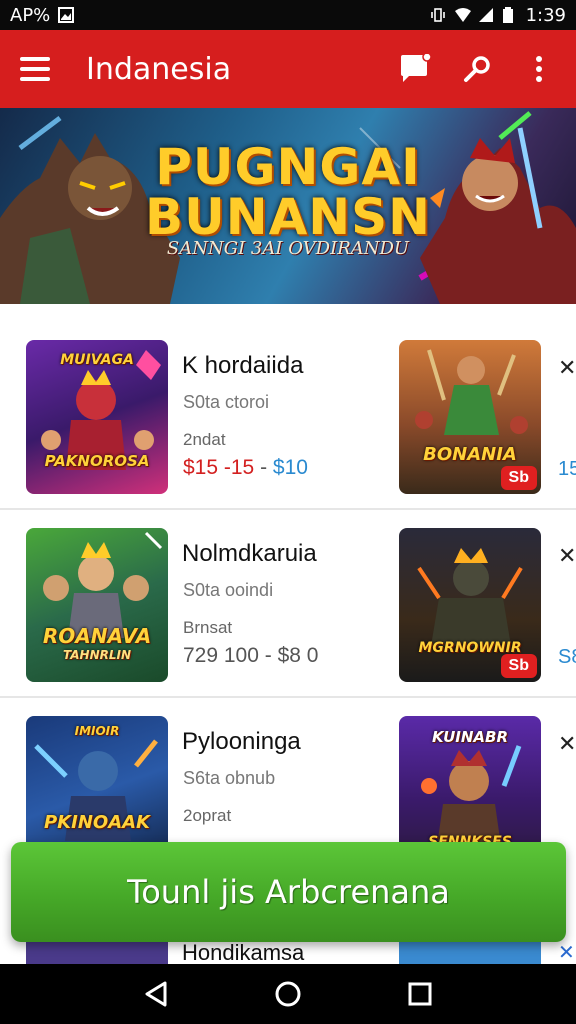 This screenshot has height=1024, width=576. What do you see at coordinates (207, 815) in the screenshot?
I see `game-label: 2oprat` at bounding box center [207, 815].